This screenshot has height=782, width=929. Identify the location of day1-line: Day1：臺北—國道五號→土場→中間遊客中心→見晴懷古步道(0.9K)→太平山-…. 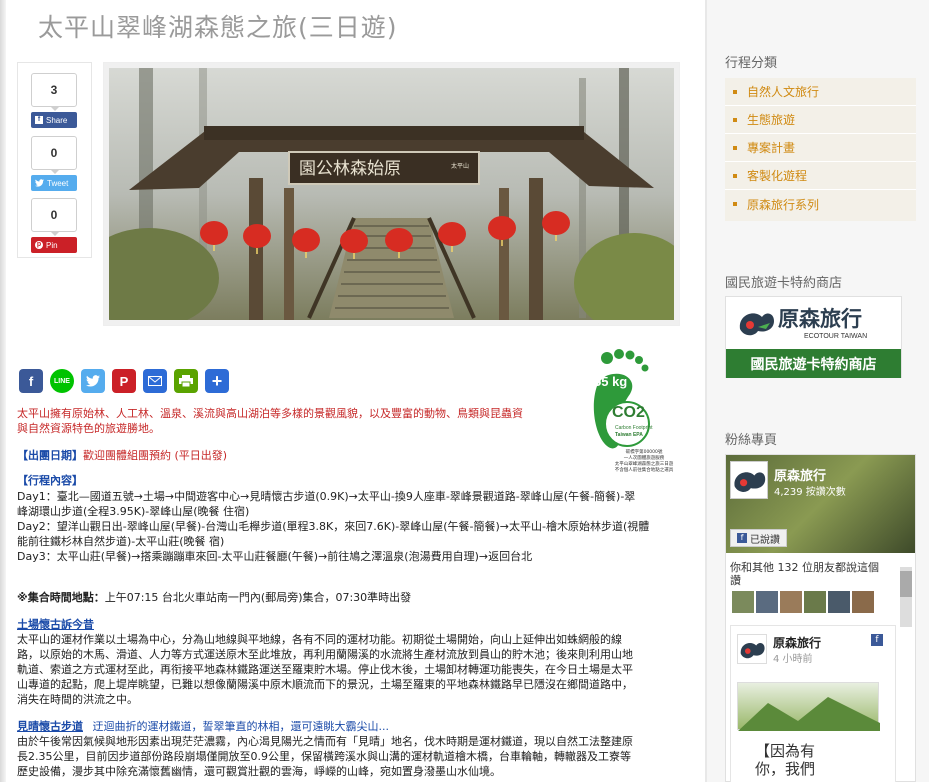
(326, 496).